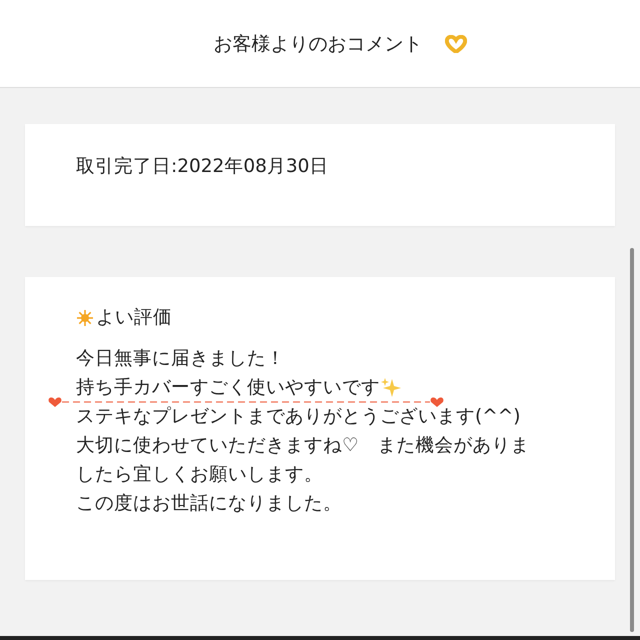  I want to click on page-title: お客様よりのおコメント, so click(318, 44).